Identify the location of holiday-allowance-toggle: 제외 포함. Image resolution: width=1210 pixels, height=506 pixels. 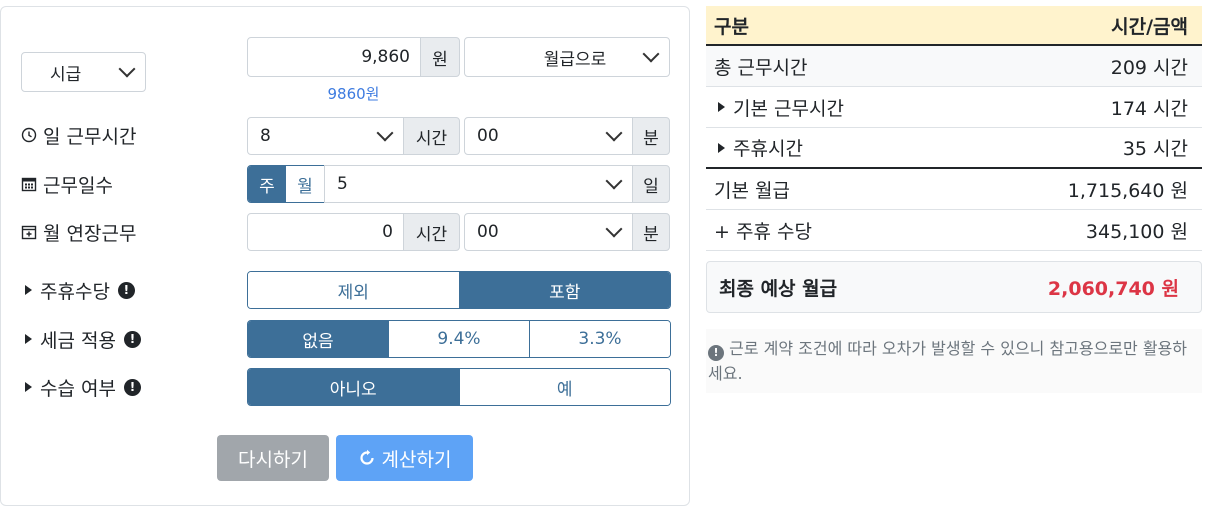
(459, 290).